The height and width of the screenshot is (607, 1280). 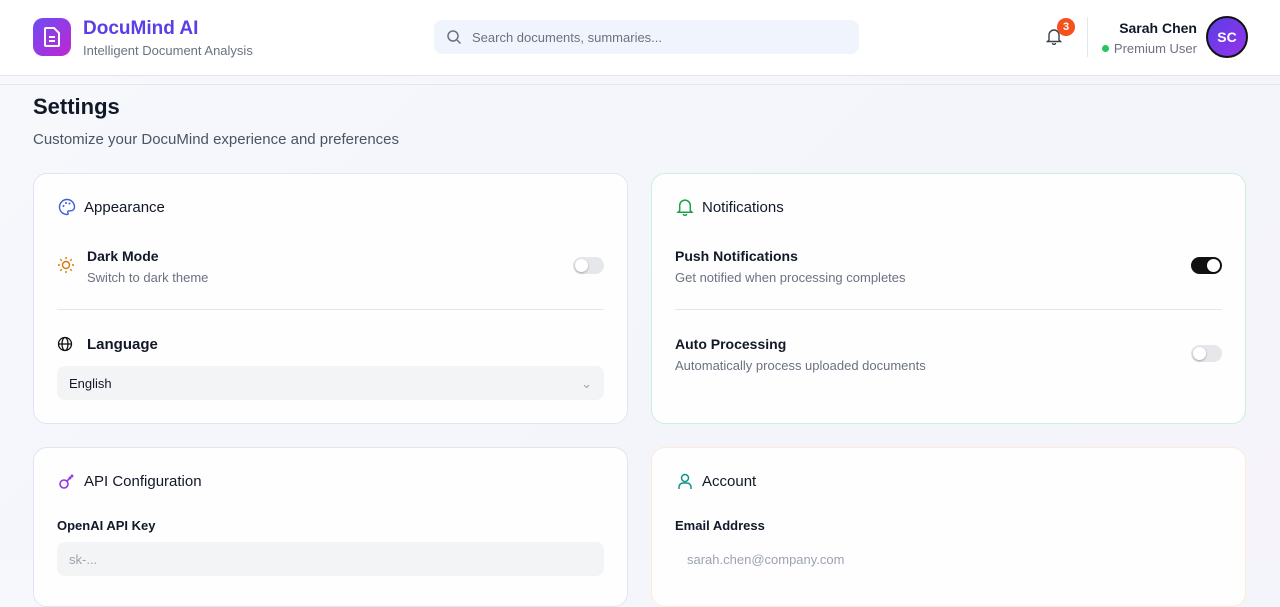 I want to click on user-role-text: Premium User, so click(x=1155, y=48).